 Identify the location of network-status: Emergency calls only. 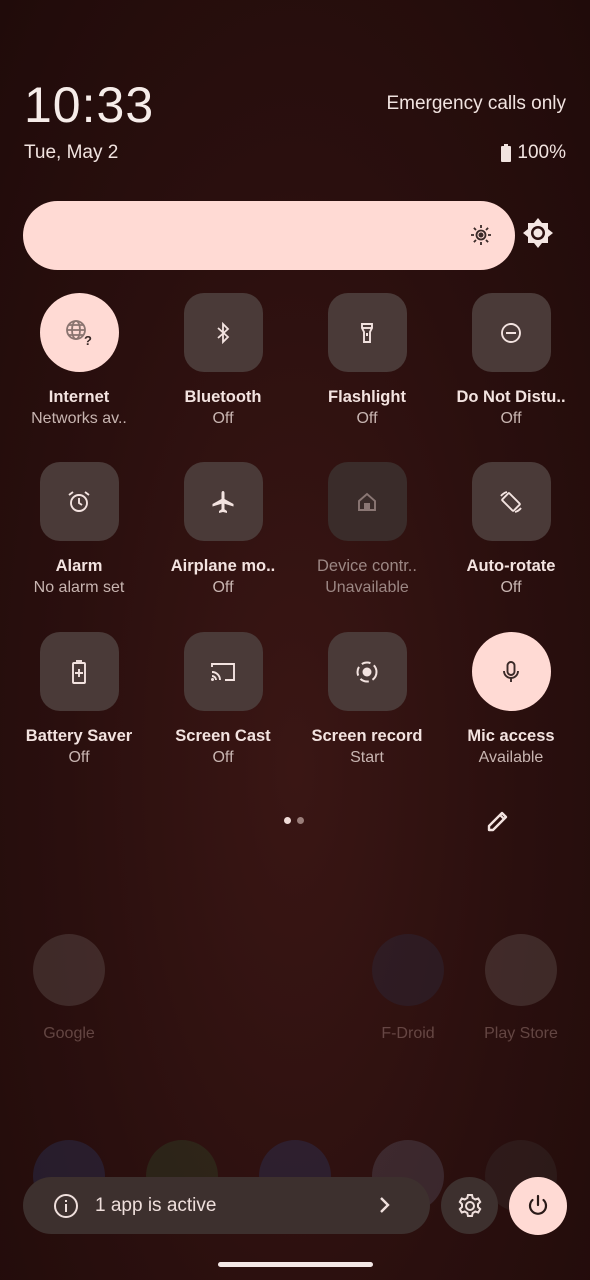
(476, 103).